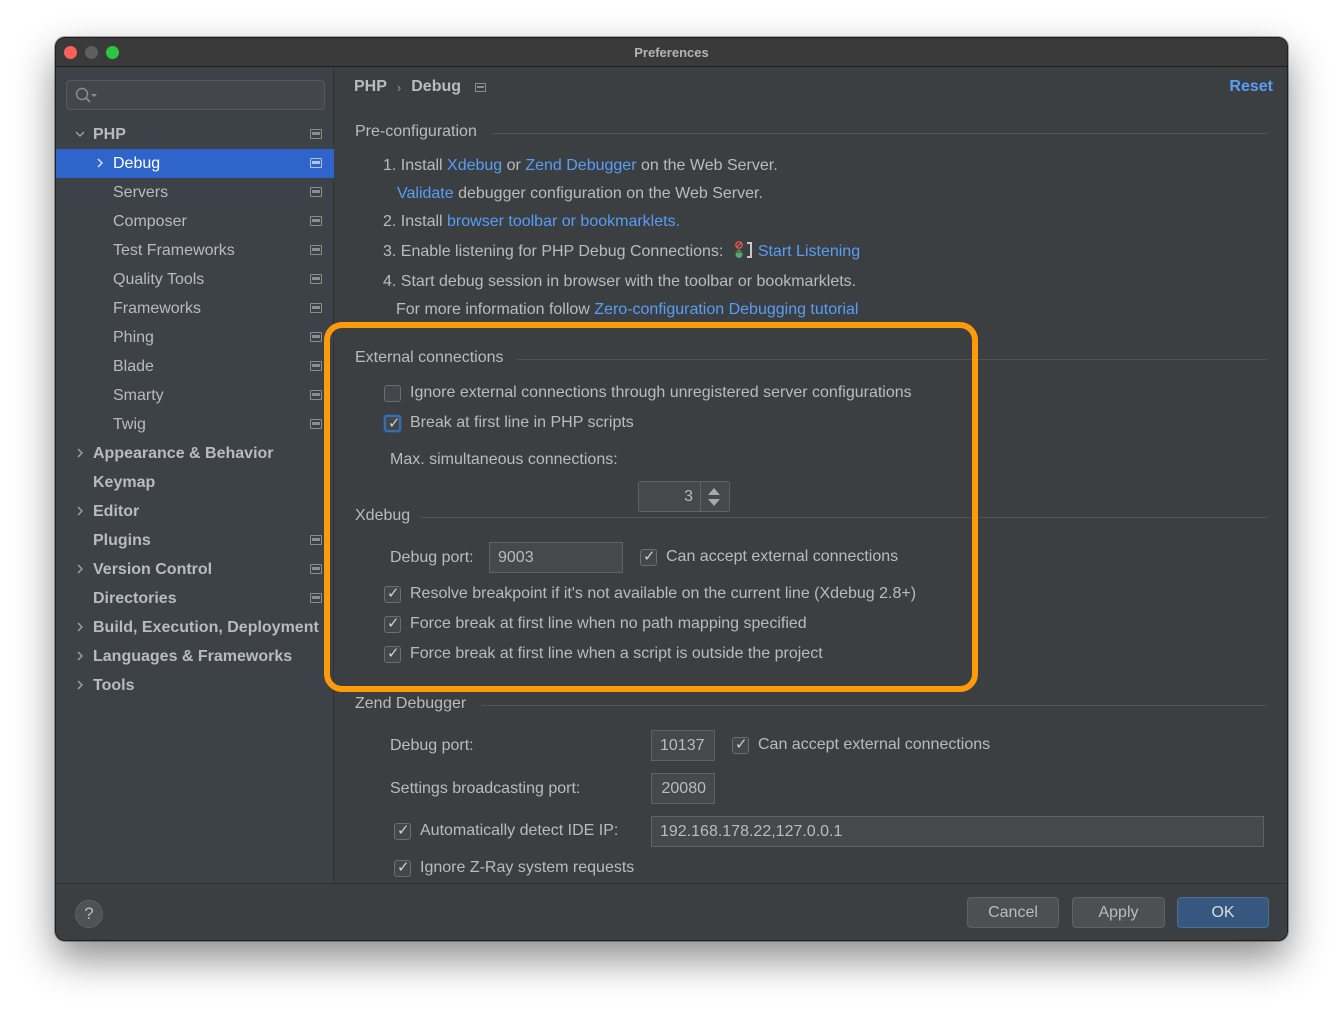 This screenshot has height=1015, width=1343. I want to click on chevron-down-icon, so click(80, 134).